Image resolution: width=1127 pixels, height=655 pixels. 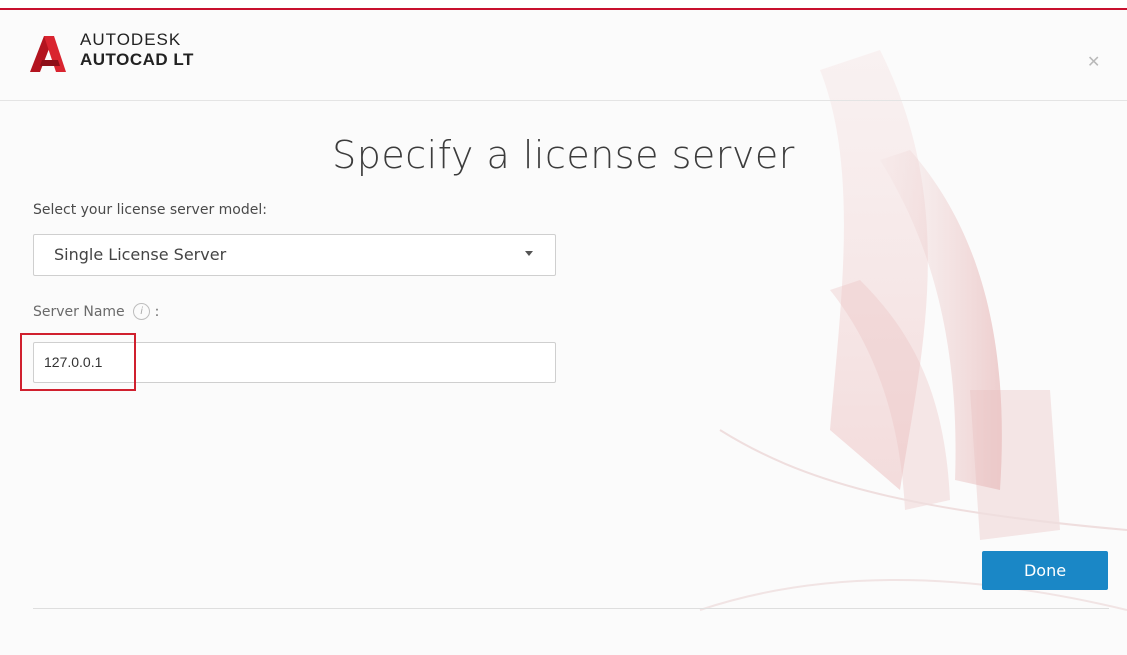 I want to click on footer-divider, so click(x=571, y=608).